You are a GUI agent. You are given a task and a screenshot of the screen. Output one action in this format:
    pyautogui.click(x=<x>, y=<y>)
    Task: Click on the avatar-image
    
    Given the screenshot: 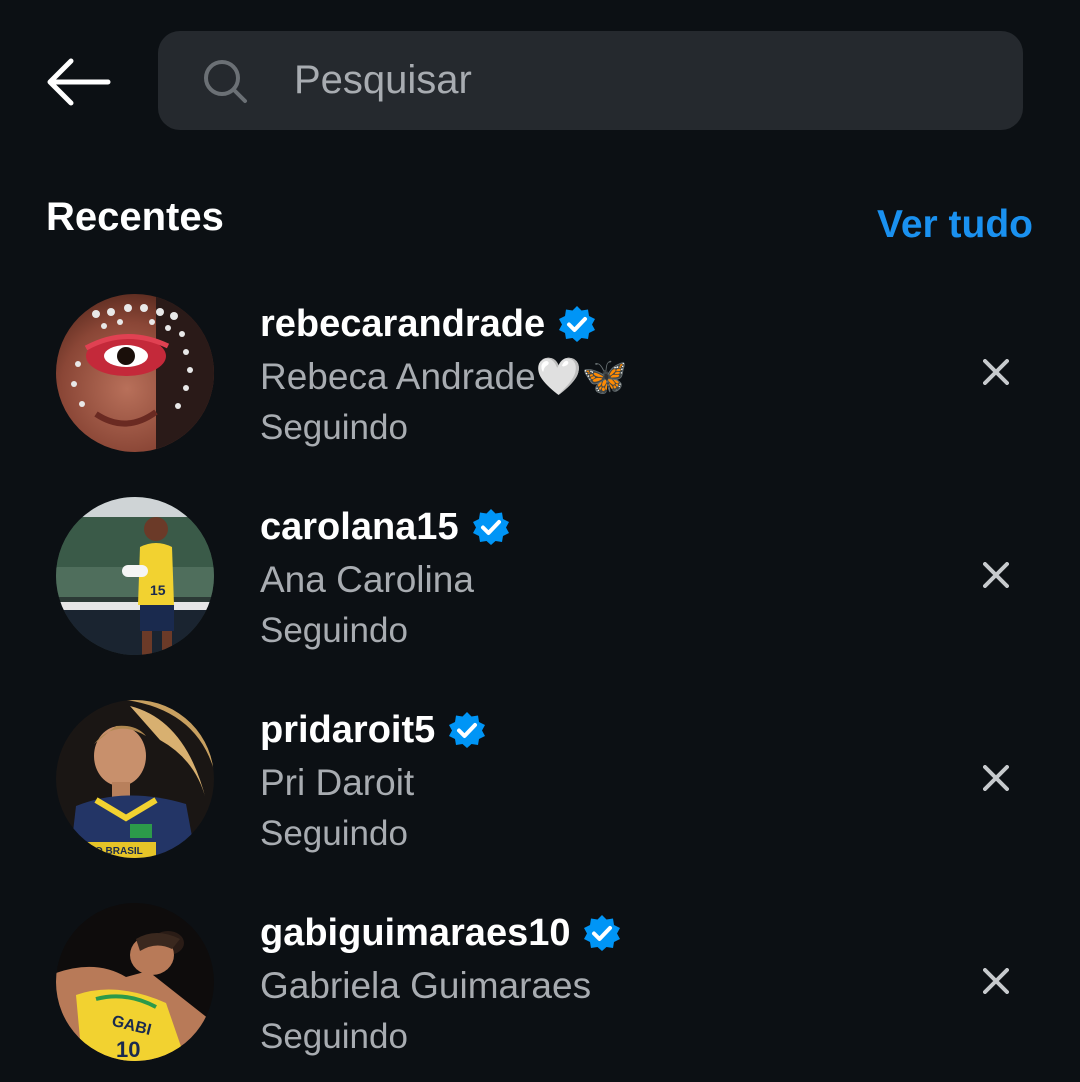 What is the action you would take?
    pyautogui.click(x=135, y=373)
    